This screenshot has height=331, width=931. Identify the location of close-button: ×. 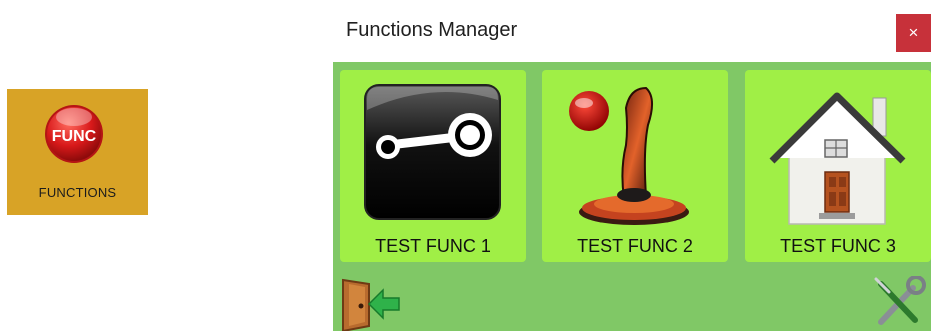
(913, 33).